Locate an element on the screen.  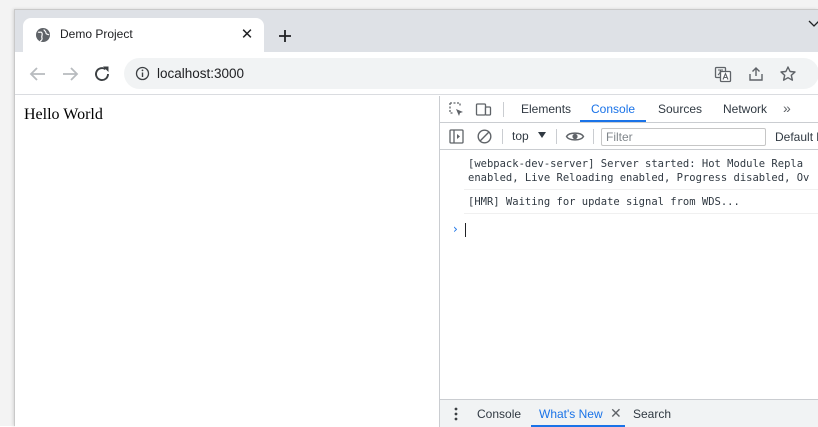
reload-icon is located at coordinates (102, 74).